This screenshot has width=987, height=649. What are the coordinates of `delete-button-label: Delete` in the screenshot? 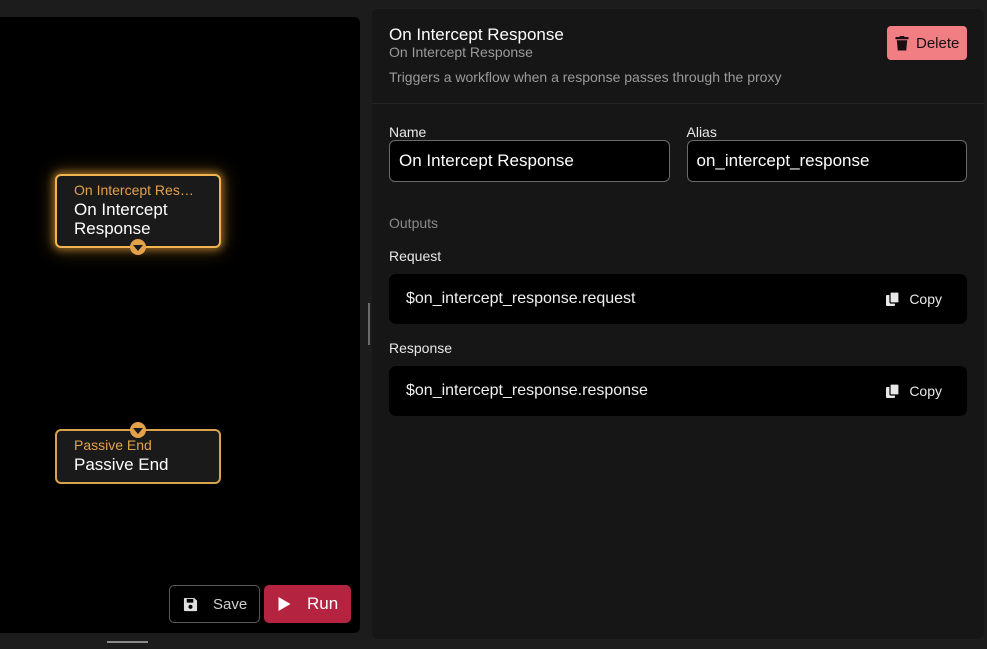 It's located at (938, 43).